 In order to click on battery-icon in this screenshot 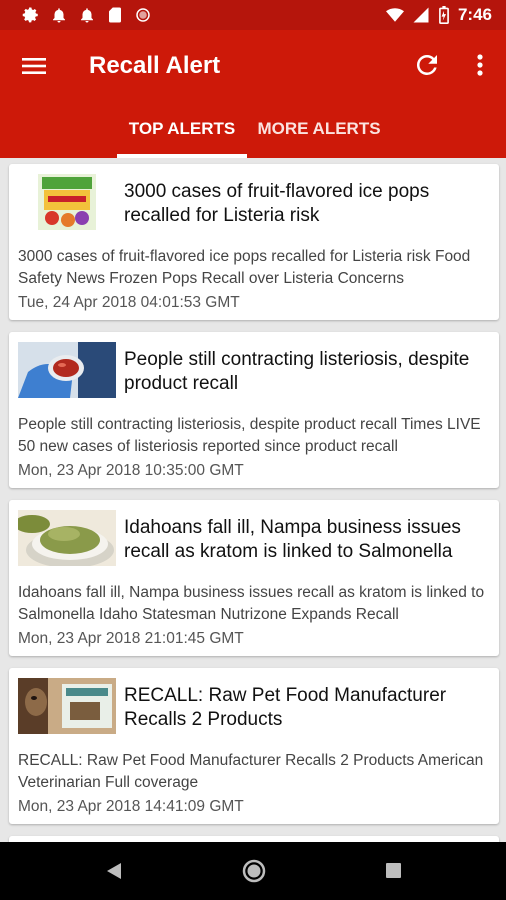, I will do `click(444, 15)`.